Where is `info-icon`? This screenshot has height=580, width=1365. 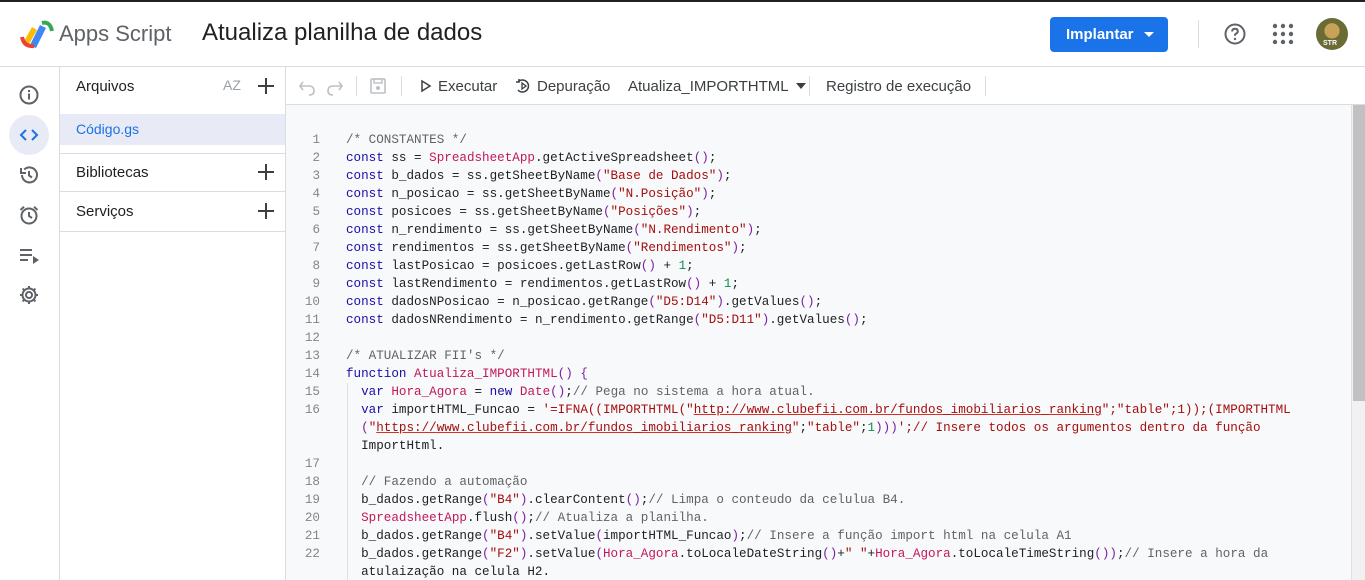 info-icon is located at coordinates (29, 95).